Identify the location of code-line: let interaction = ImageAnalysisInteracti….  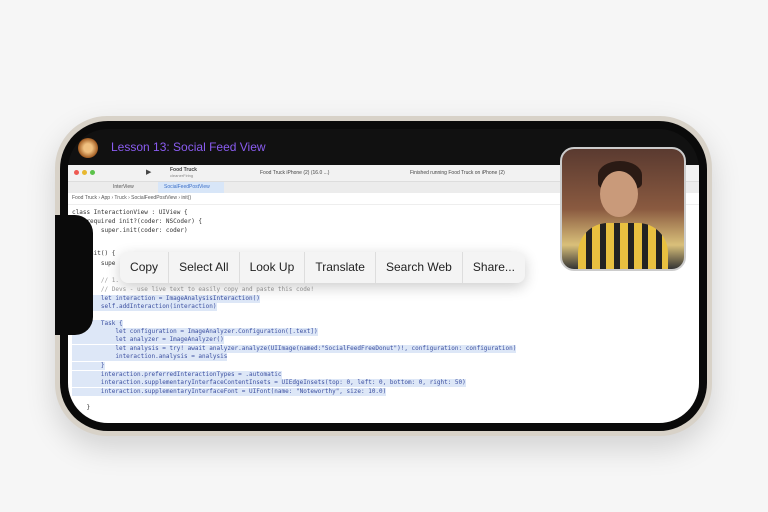
(166, 299).